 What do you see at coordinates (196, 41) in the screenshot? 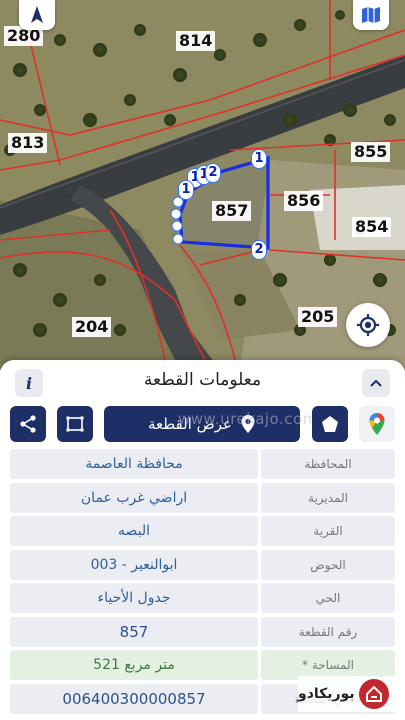
I see `parcel-label-814: 814` at bounding box center [196, 41].